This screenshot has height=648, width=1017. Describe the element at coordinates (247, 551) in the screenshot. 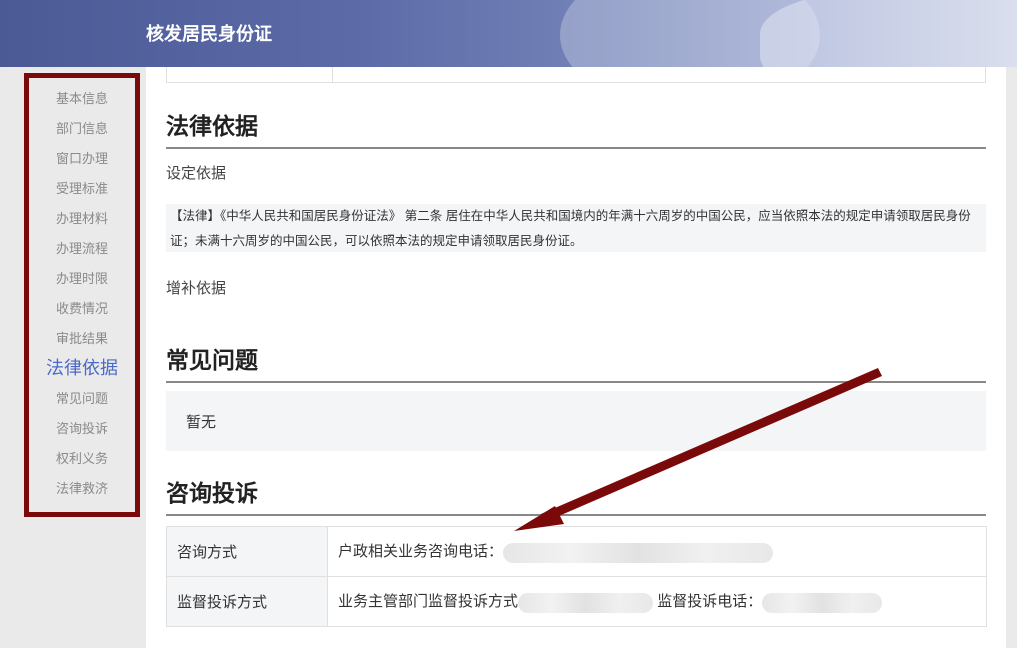

I see `consult-method-label: 咨询方式` at that location.